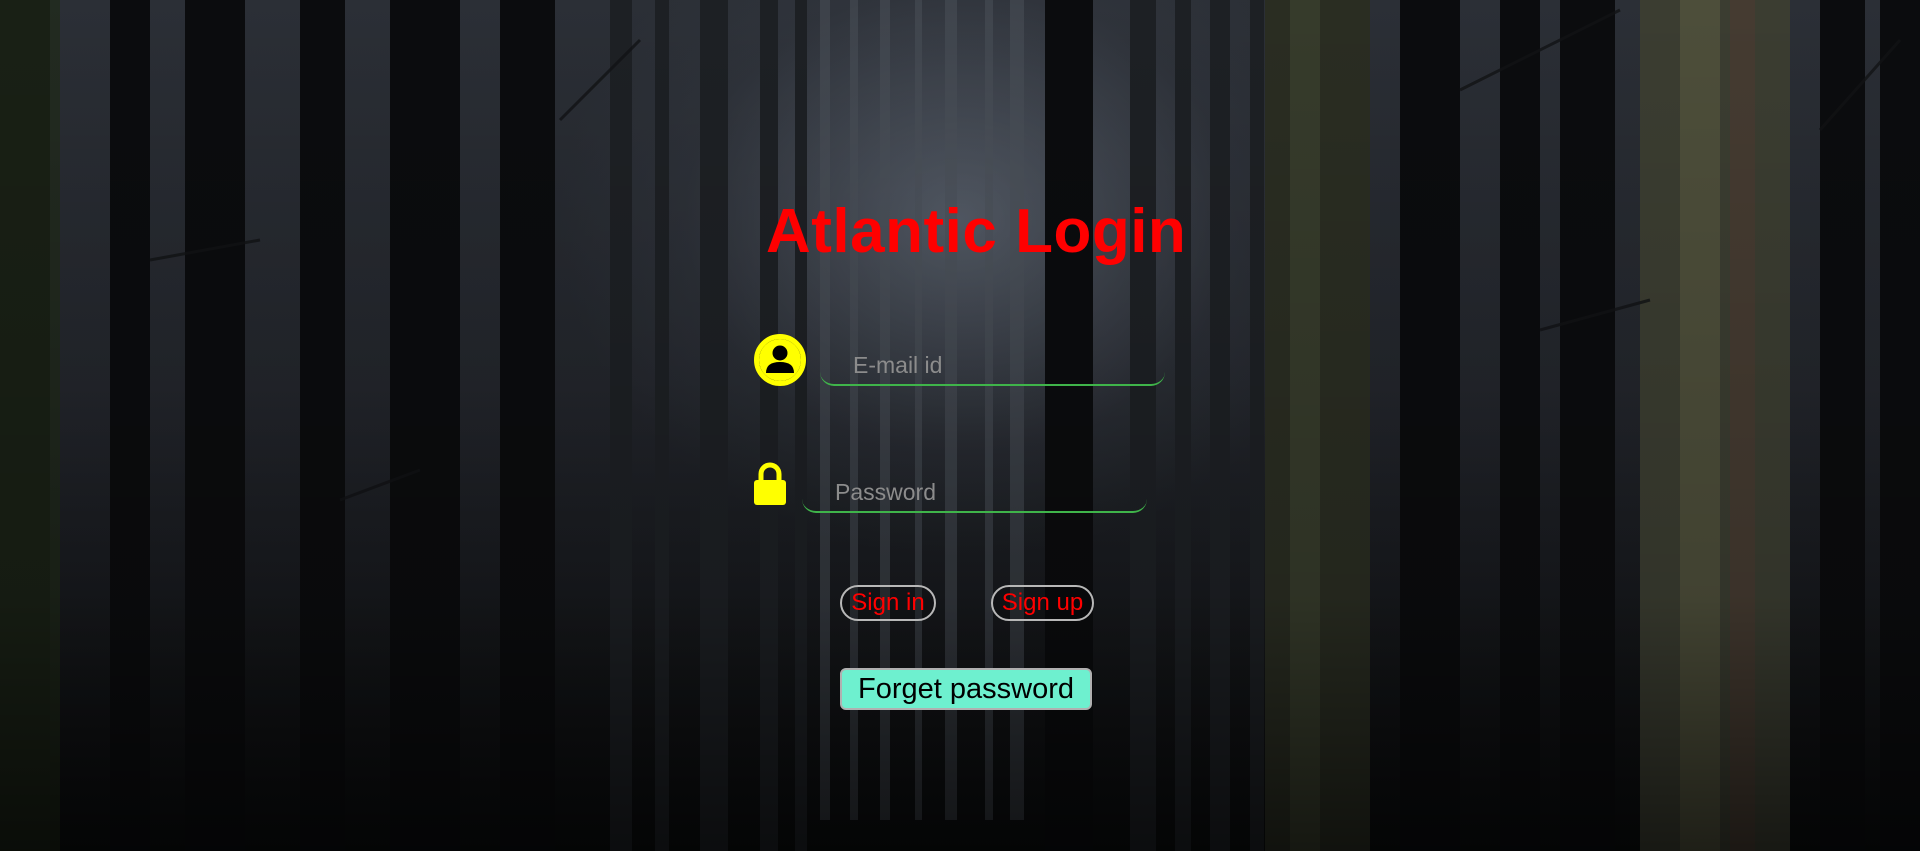 The height and width of the screenshot is (851, 1920). Describe the element at coordinates (992, 366) in the screenshot. I see `email-field` at that location.